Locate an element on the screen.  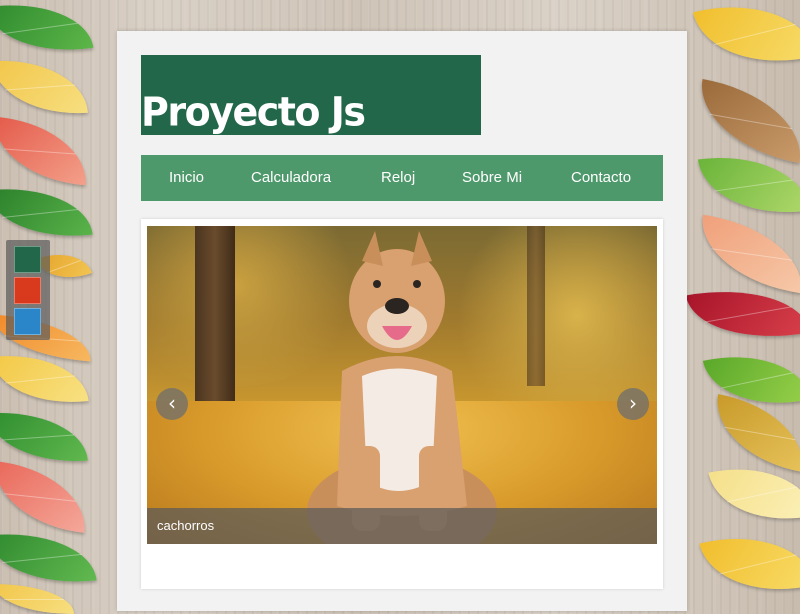
site-title: Proyecto Js is located at coordinates (253, 111).